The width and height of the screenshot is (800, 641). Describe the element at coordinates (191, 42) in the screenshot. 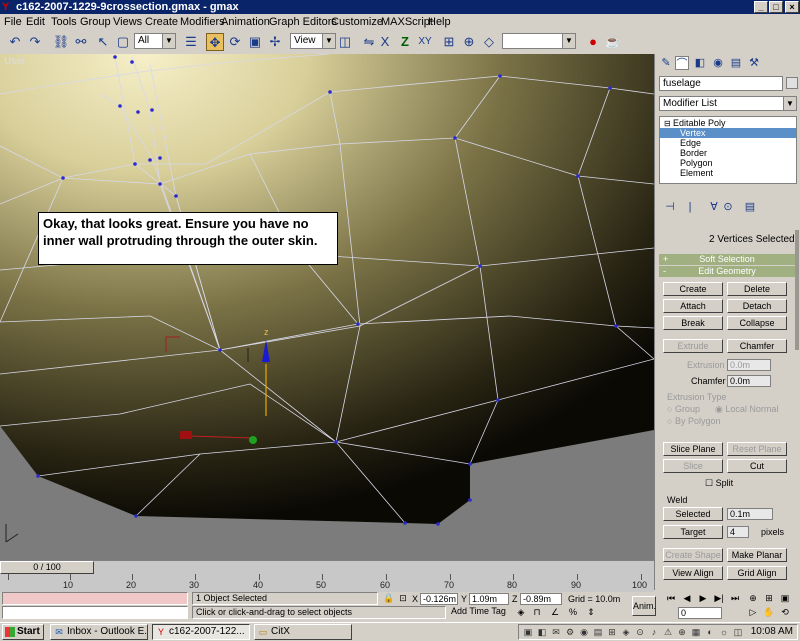

I see `select-by-name-icon: ☰` at that location.